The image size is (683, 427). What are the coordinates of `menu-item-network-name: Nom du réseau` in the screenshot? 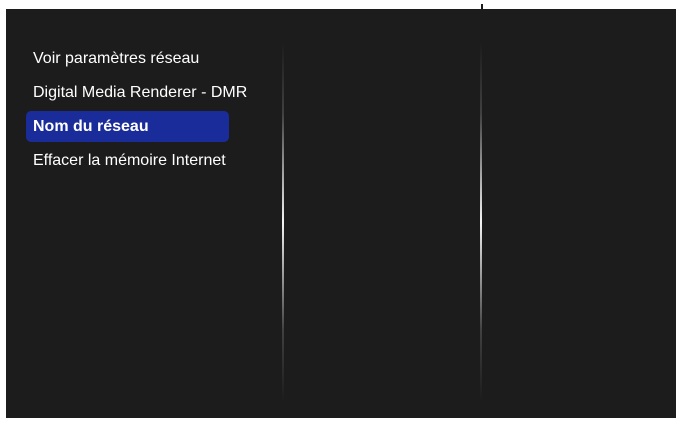 It's located at (127, 126).